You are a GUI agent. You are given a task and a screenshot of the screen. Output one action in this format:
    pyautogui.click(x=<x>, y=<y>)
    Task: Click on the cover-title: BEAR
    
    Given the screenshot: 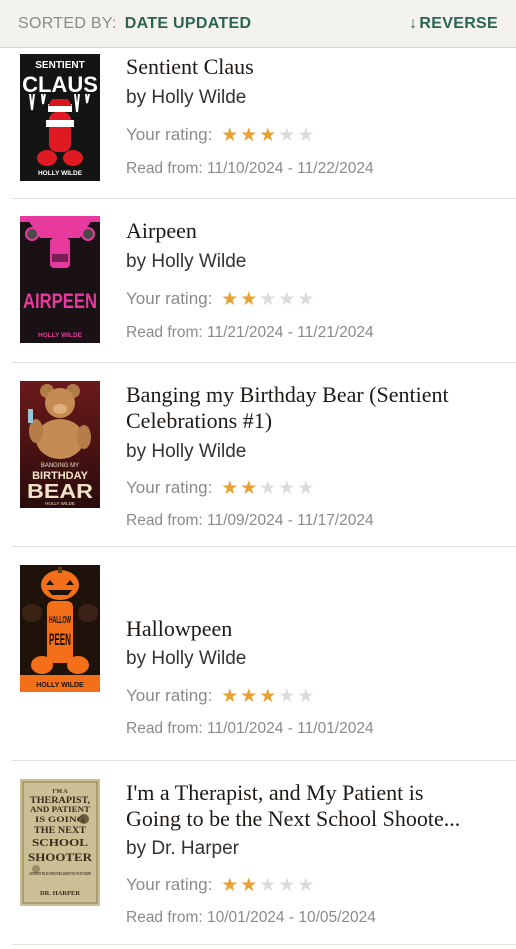 What is the action you would take?
    pyautogui.click(x=60, y=492)
    